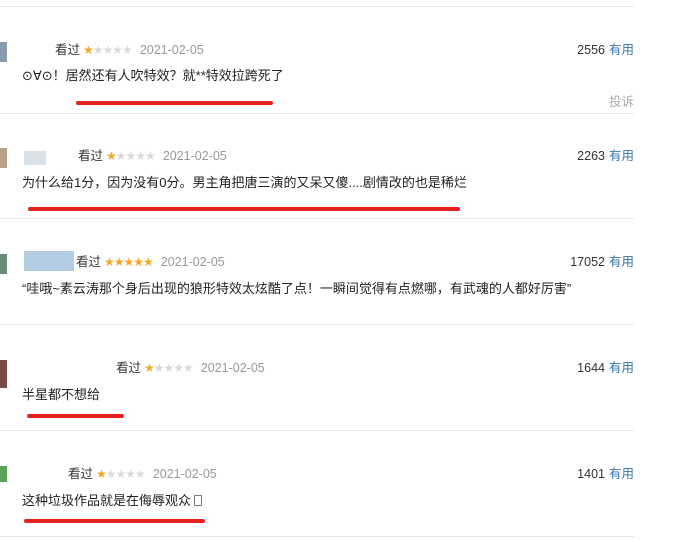 Image resolution: width=691 pixels, height=542 pixels. Describe the element at coordinates (198, 500) in the screenshot. I see `phone-icon` at that location.